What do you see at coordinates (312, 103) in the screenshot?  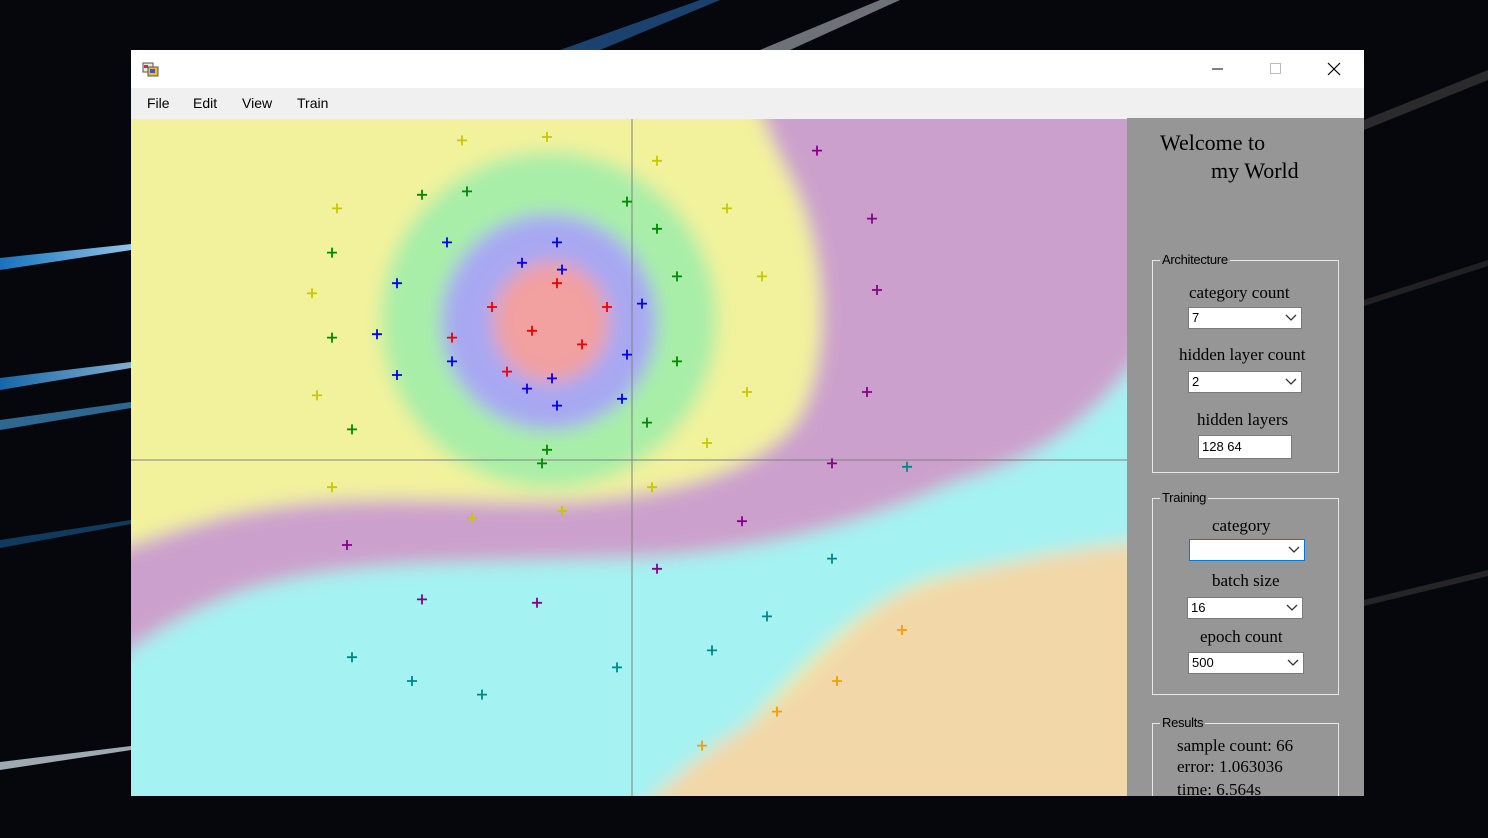 I see `menu-train: Train` at bounding box center [312, 103].